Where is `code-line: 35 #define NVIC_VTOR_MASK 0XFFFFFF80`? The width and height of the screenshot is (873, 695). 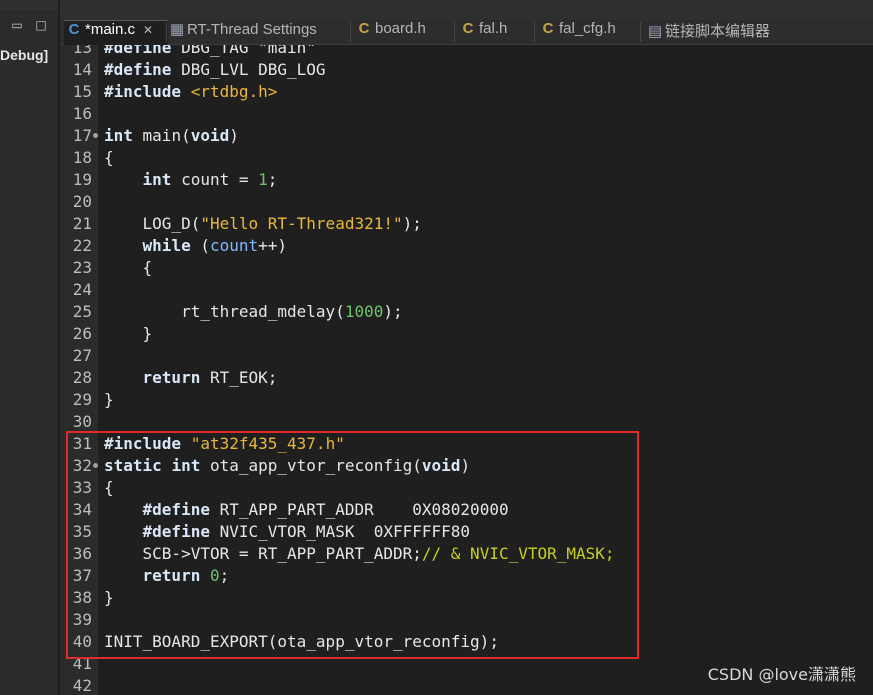 code-line: 35 #define NVIC_VTOR_MASK 0XFFFFFF80 is located at coordinates (466, 532).